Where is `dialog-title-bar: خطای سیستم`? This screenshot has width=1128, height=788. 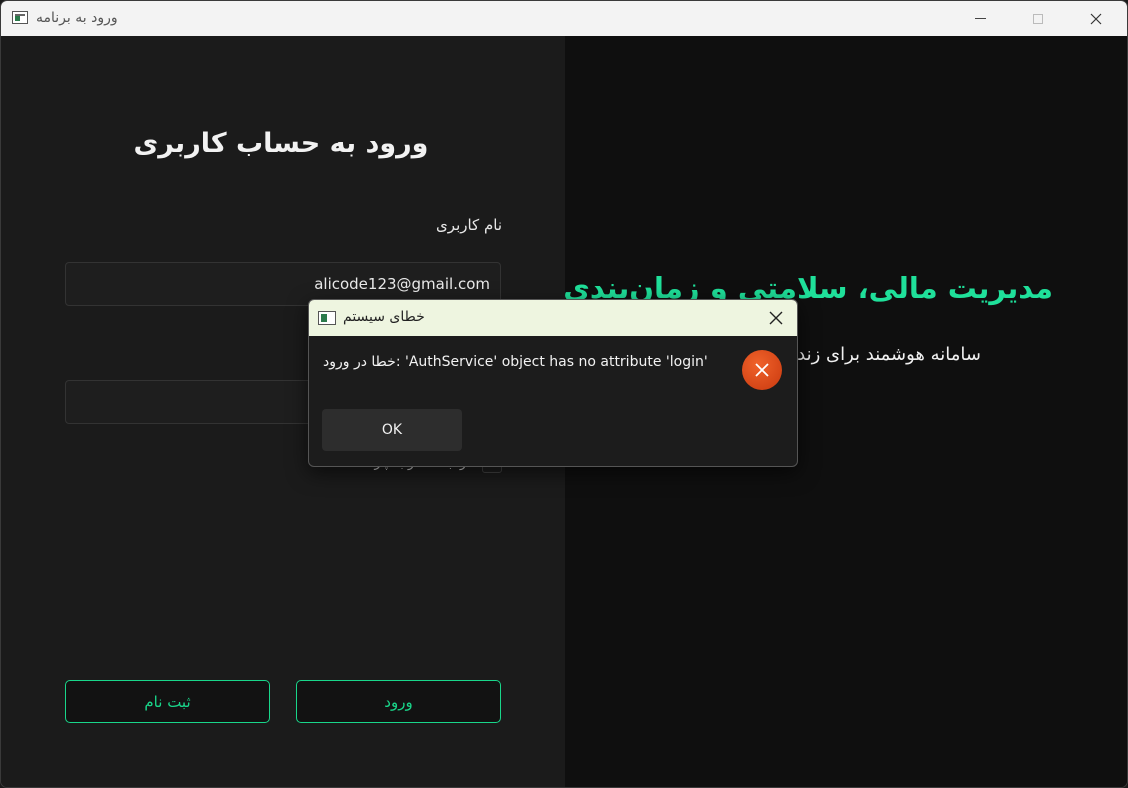 dialog-title-bar: خطای سیستم is located at coordinates (553, 318).